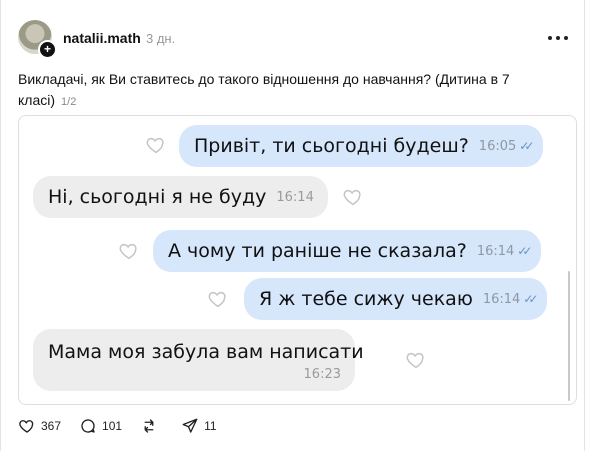 This screenshot has height=451, width=600. I want to click on message-time: 16:23, so click(322, 374).